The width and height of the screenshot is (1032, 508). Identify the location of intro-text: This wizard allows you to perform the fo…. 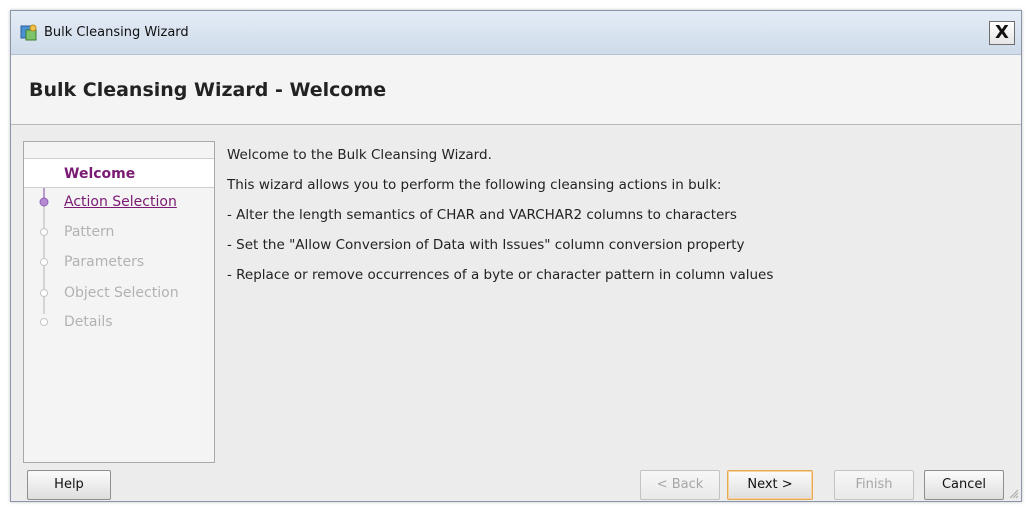
(474, 185).